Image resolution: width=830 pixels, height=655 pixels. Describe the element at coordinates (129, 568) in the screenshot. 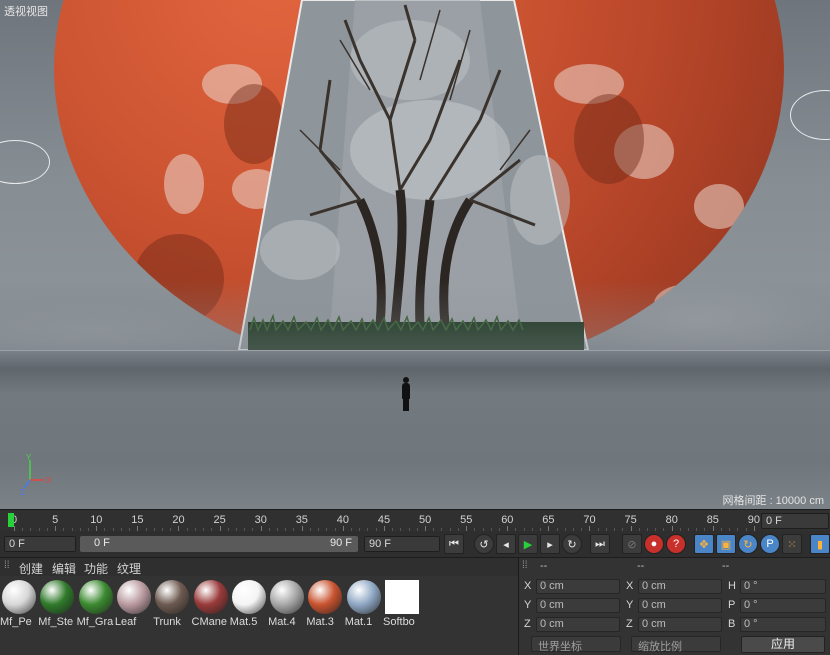

I see `menu-texture: 纹理` at that location.